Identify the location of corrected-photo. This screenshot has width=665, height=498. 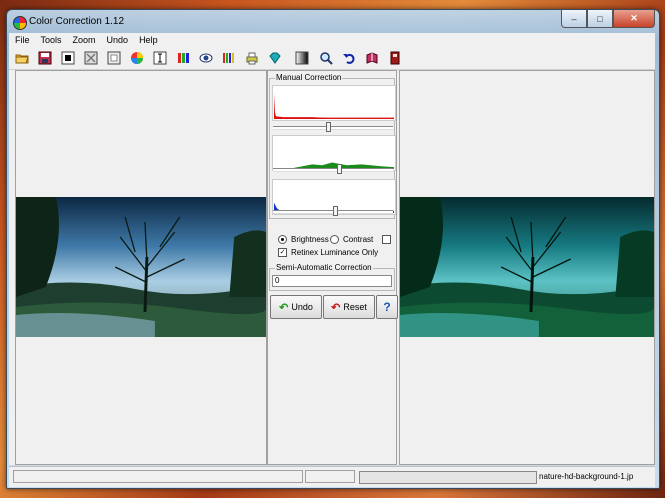
(527, 267).